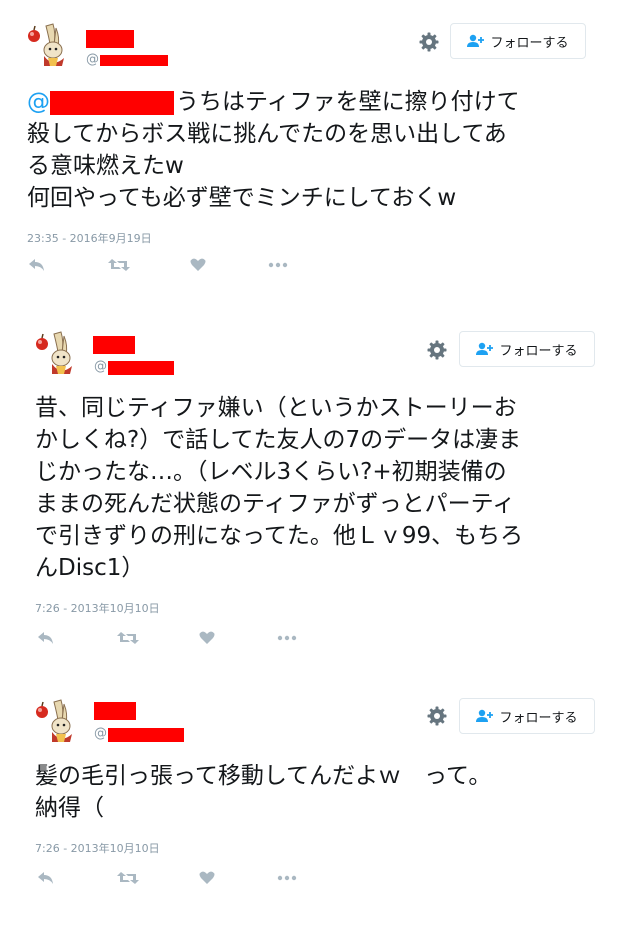 This screenshot has height=926, width=635. I want to click on reply-button, so click(46, 878).